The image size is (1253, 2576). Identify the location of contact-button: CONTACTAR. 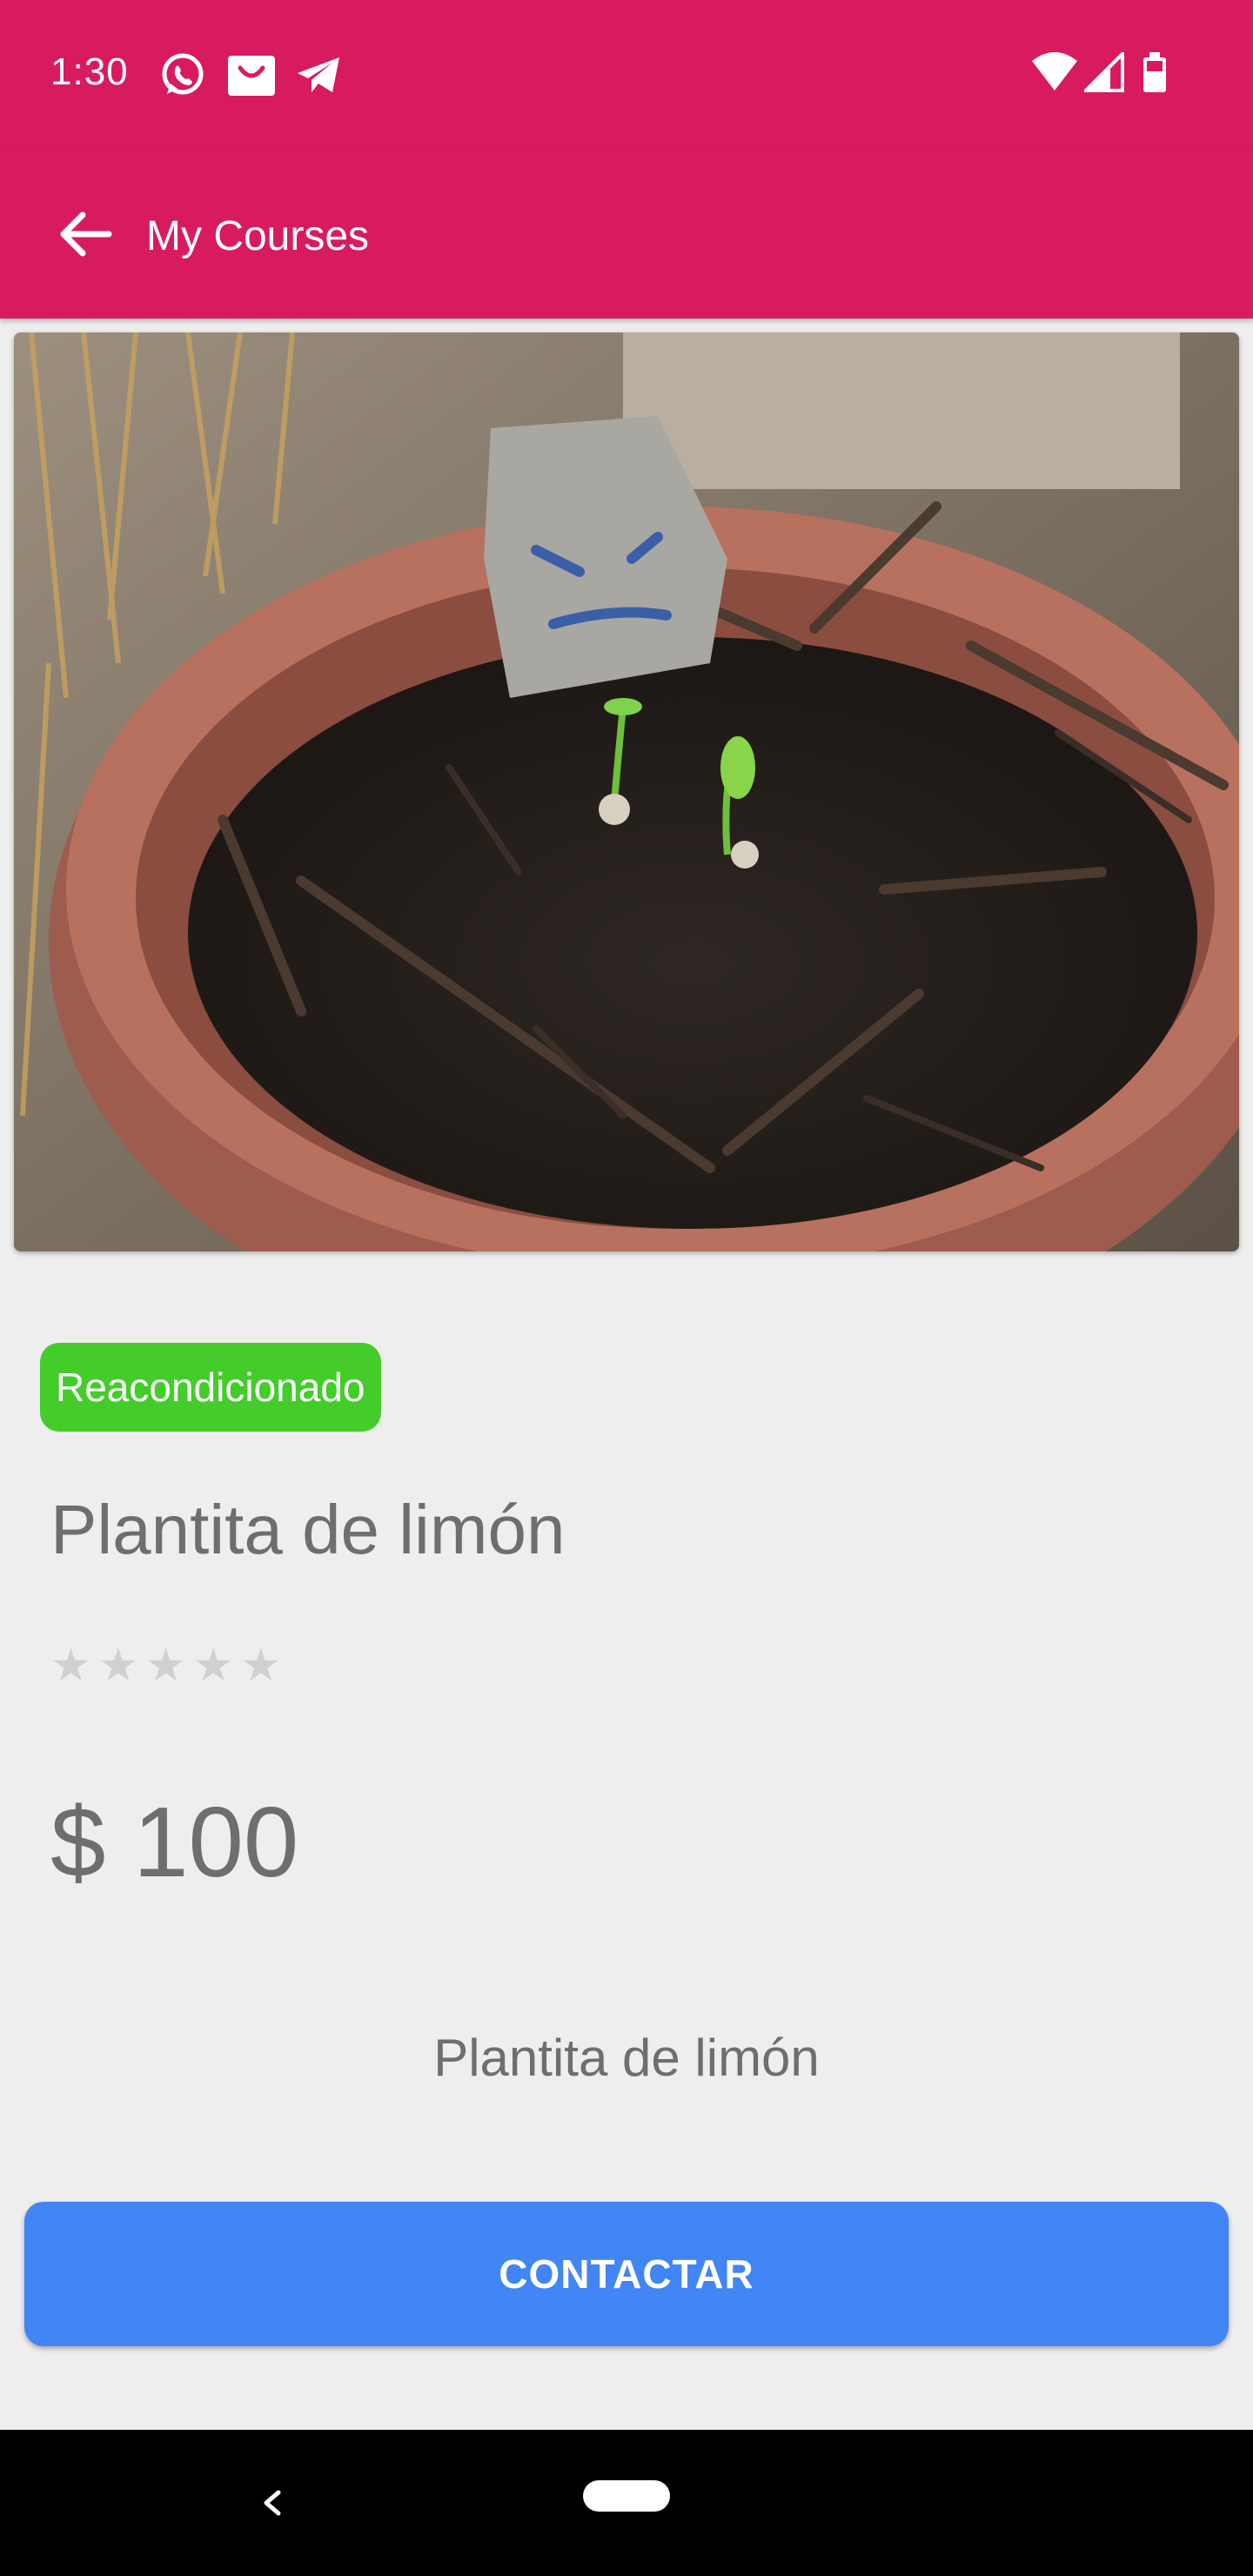
(626, 2274).